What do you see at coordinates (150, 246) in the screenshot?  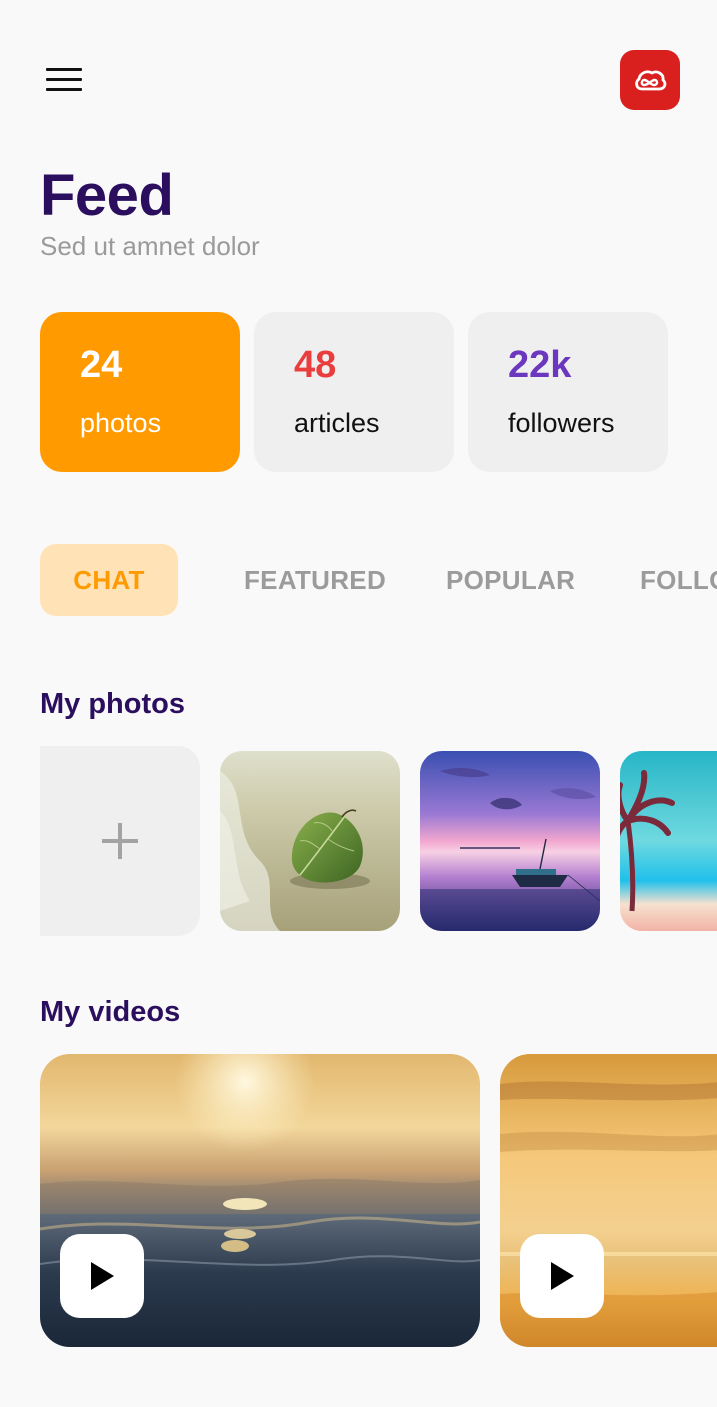 I see `page-subtitle: Sed ut amnet dolor` at bounding box center [150, 246].